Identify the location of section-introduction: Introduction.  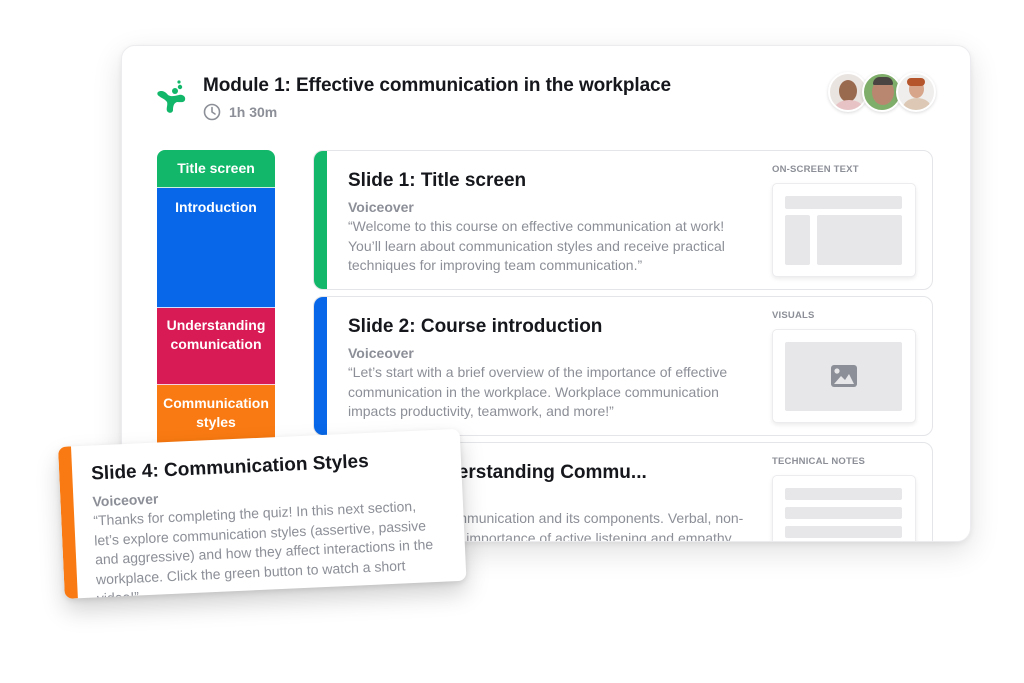
(216, 248).